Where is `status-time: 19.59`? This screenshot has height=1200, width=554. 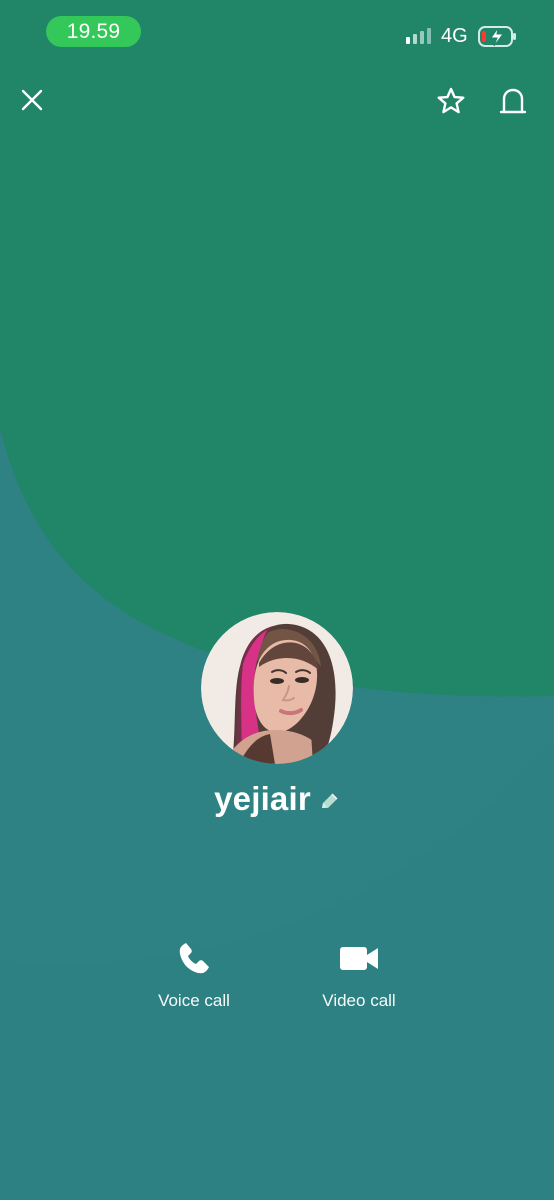
status-time: 19.59 is located at coordinates (93, 31).